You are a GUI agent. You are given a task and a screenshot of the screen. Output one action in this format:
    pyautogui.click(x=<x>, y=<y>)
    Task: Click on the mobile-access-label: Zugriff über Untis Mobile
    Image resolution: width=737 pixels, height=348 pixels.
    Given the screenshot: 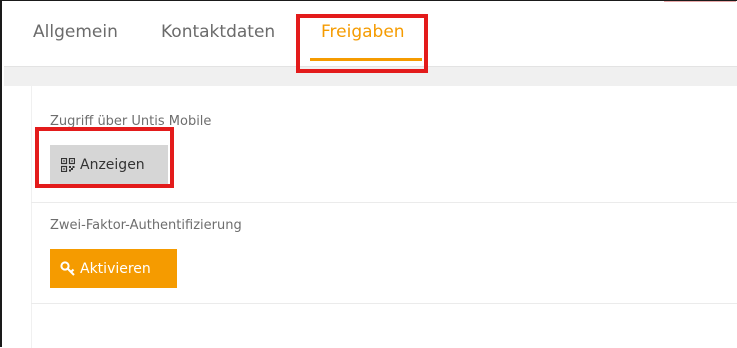 What is the action you would take?
    pyautogui.click(x=131, y=121)
    